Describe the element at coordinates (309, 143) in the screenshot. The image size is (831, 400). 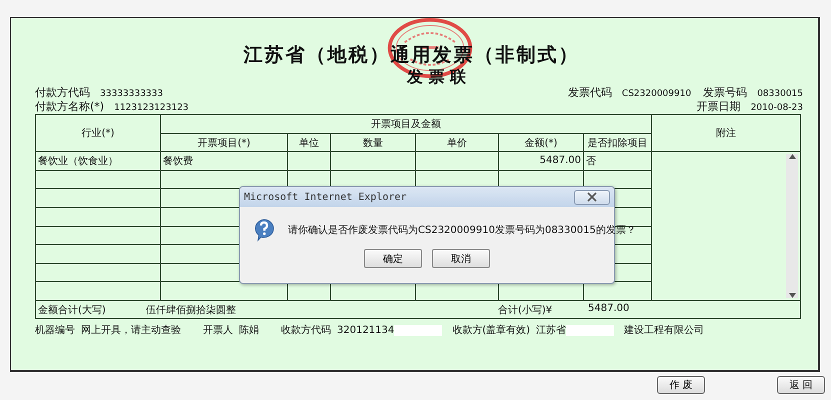
I see `column-header: 单位` at that location.